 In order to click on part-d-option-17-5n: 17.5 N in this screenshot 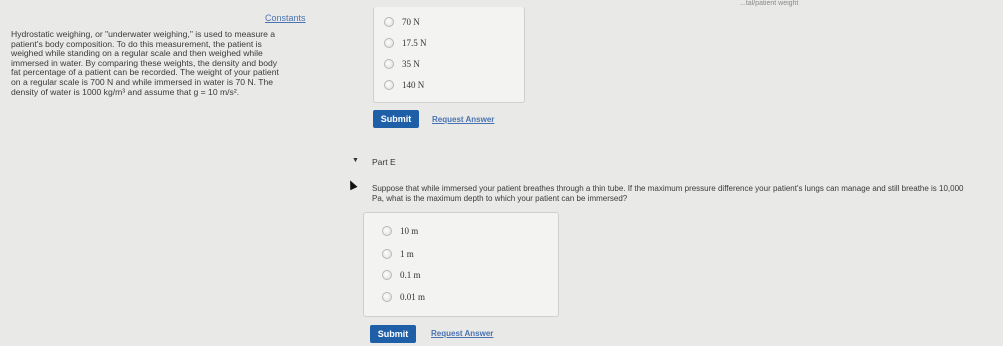, I will do `click(405, 43)`.